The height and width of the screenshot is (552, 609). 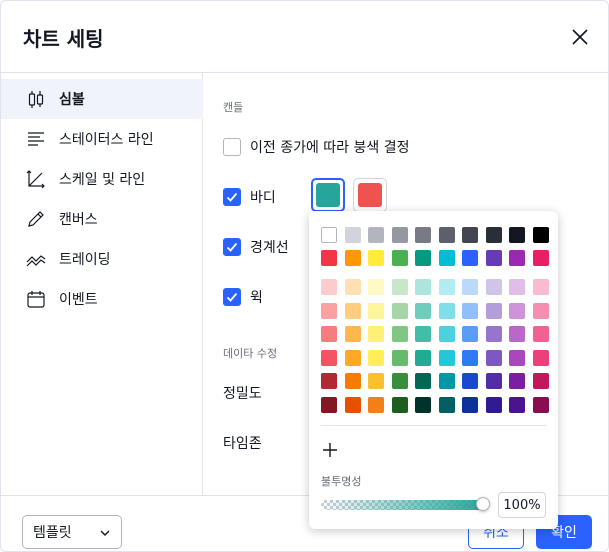 What do you see at coordinates (370, 195) in the screenshot?
I see `body-down-color-button` at bounding box center [370, 195].